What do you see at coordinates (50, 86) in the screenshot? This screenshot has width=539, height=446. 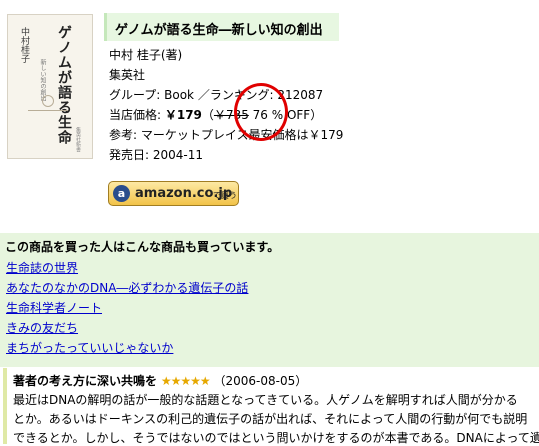 I see `book-cover-image: 中村桂子 ゲノムが語る生命 新しい知の創出 集英社新書` at bounding box center [50, 86].